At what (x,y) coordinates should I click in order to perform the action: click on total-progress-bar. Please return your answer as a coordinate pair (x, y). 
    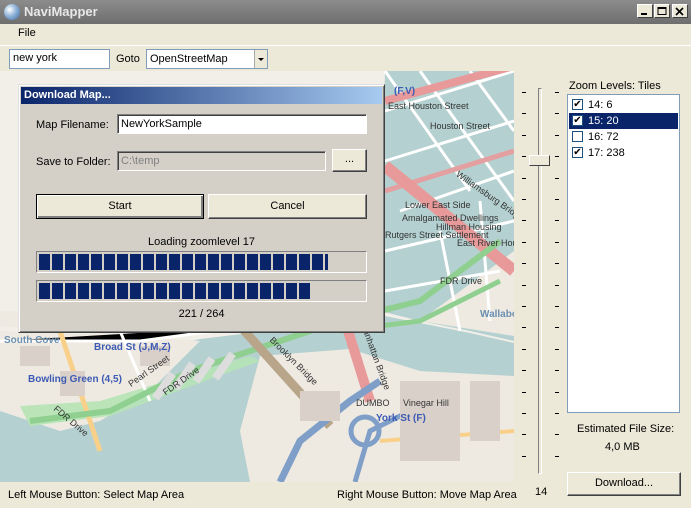
    Looking at the image, I should click on (201, 291).